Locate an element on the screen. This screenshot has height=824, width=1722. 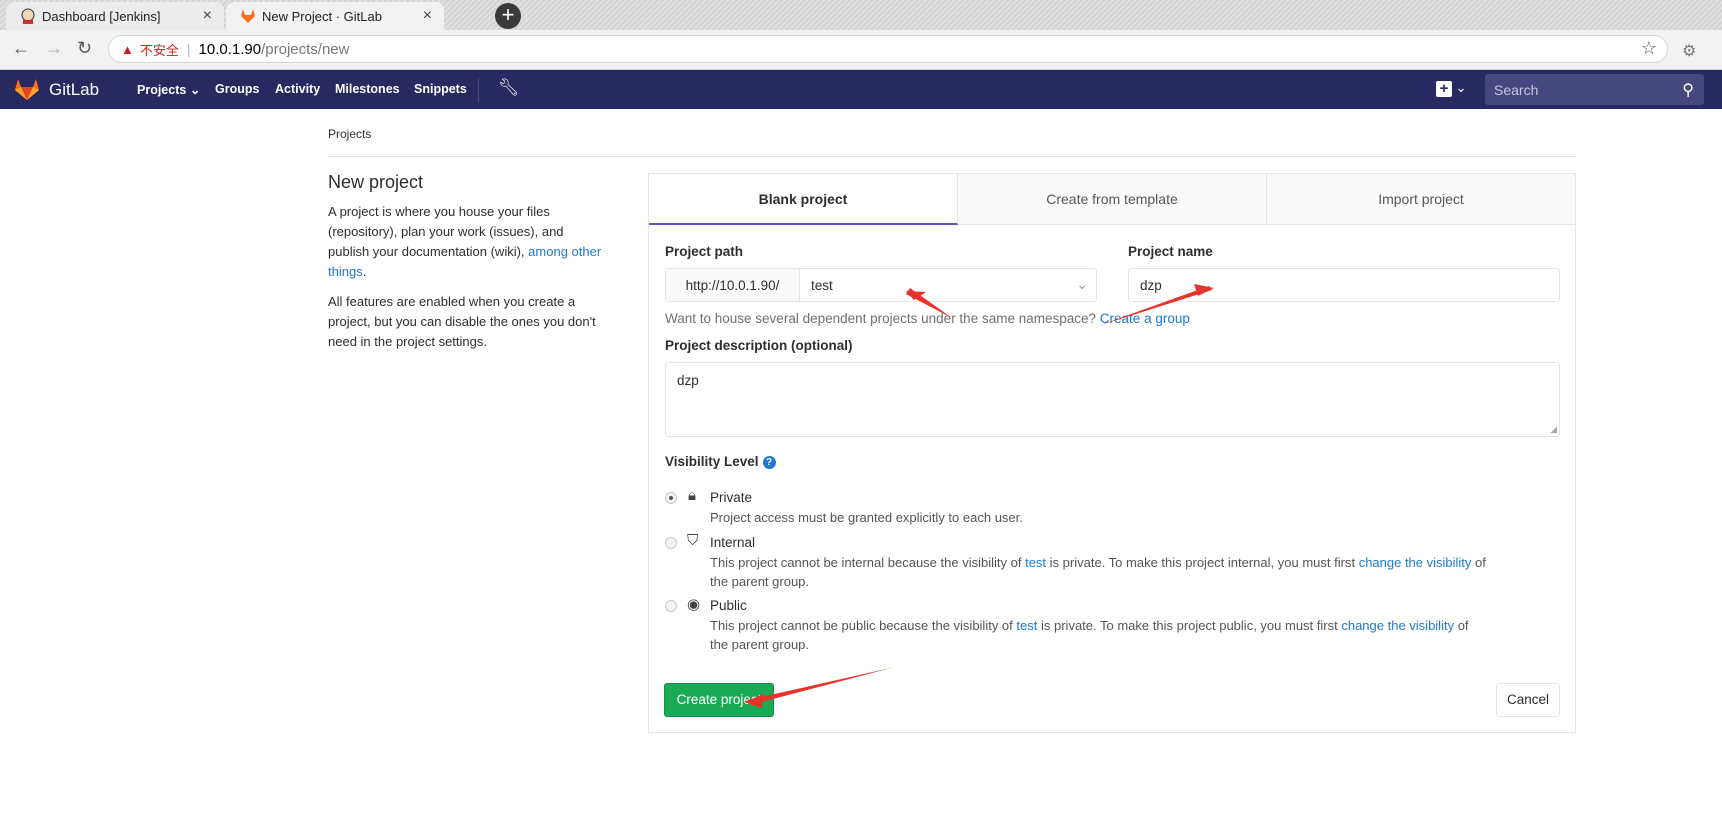
breadcrumb: Projects is located at coordinates (349, 134).